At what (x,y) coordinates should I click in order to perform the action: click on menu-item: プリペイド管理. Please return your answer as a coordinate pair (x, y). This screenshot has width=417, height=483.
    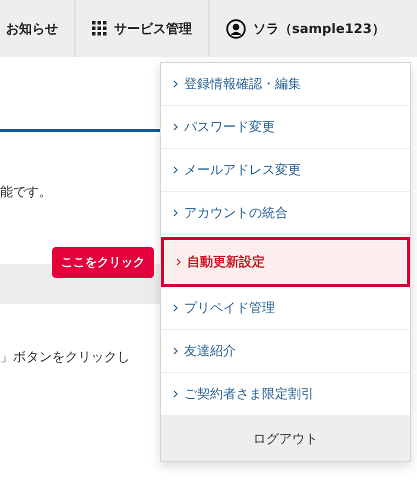
    Looking at the image, I should click on (285, 308).